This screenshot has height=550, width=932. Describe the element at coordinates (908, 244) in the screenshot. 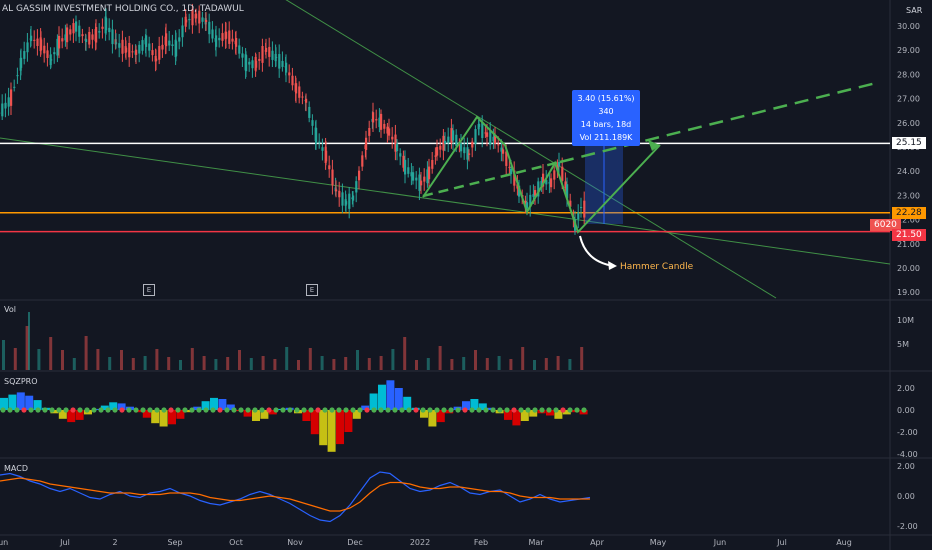

I see `price-tick-label-9: 21.00` at that location.